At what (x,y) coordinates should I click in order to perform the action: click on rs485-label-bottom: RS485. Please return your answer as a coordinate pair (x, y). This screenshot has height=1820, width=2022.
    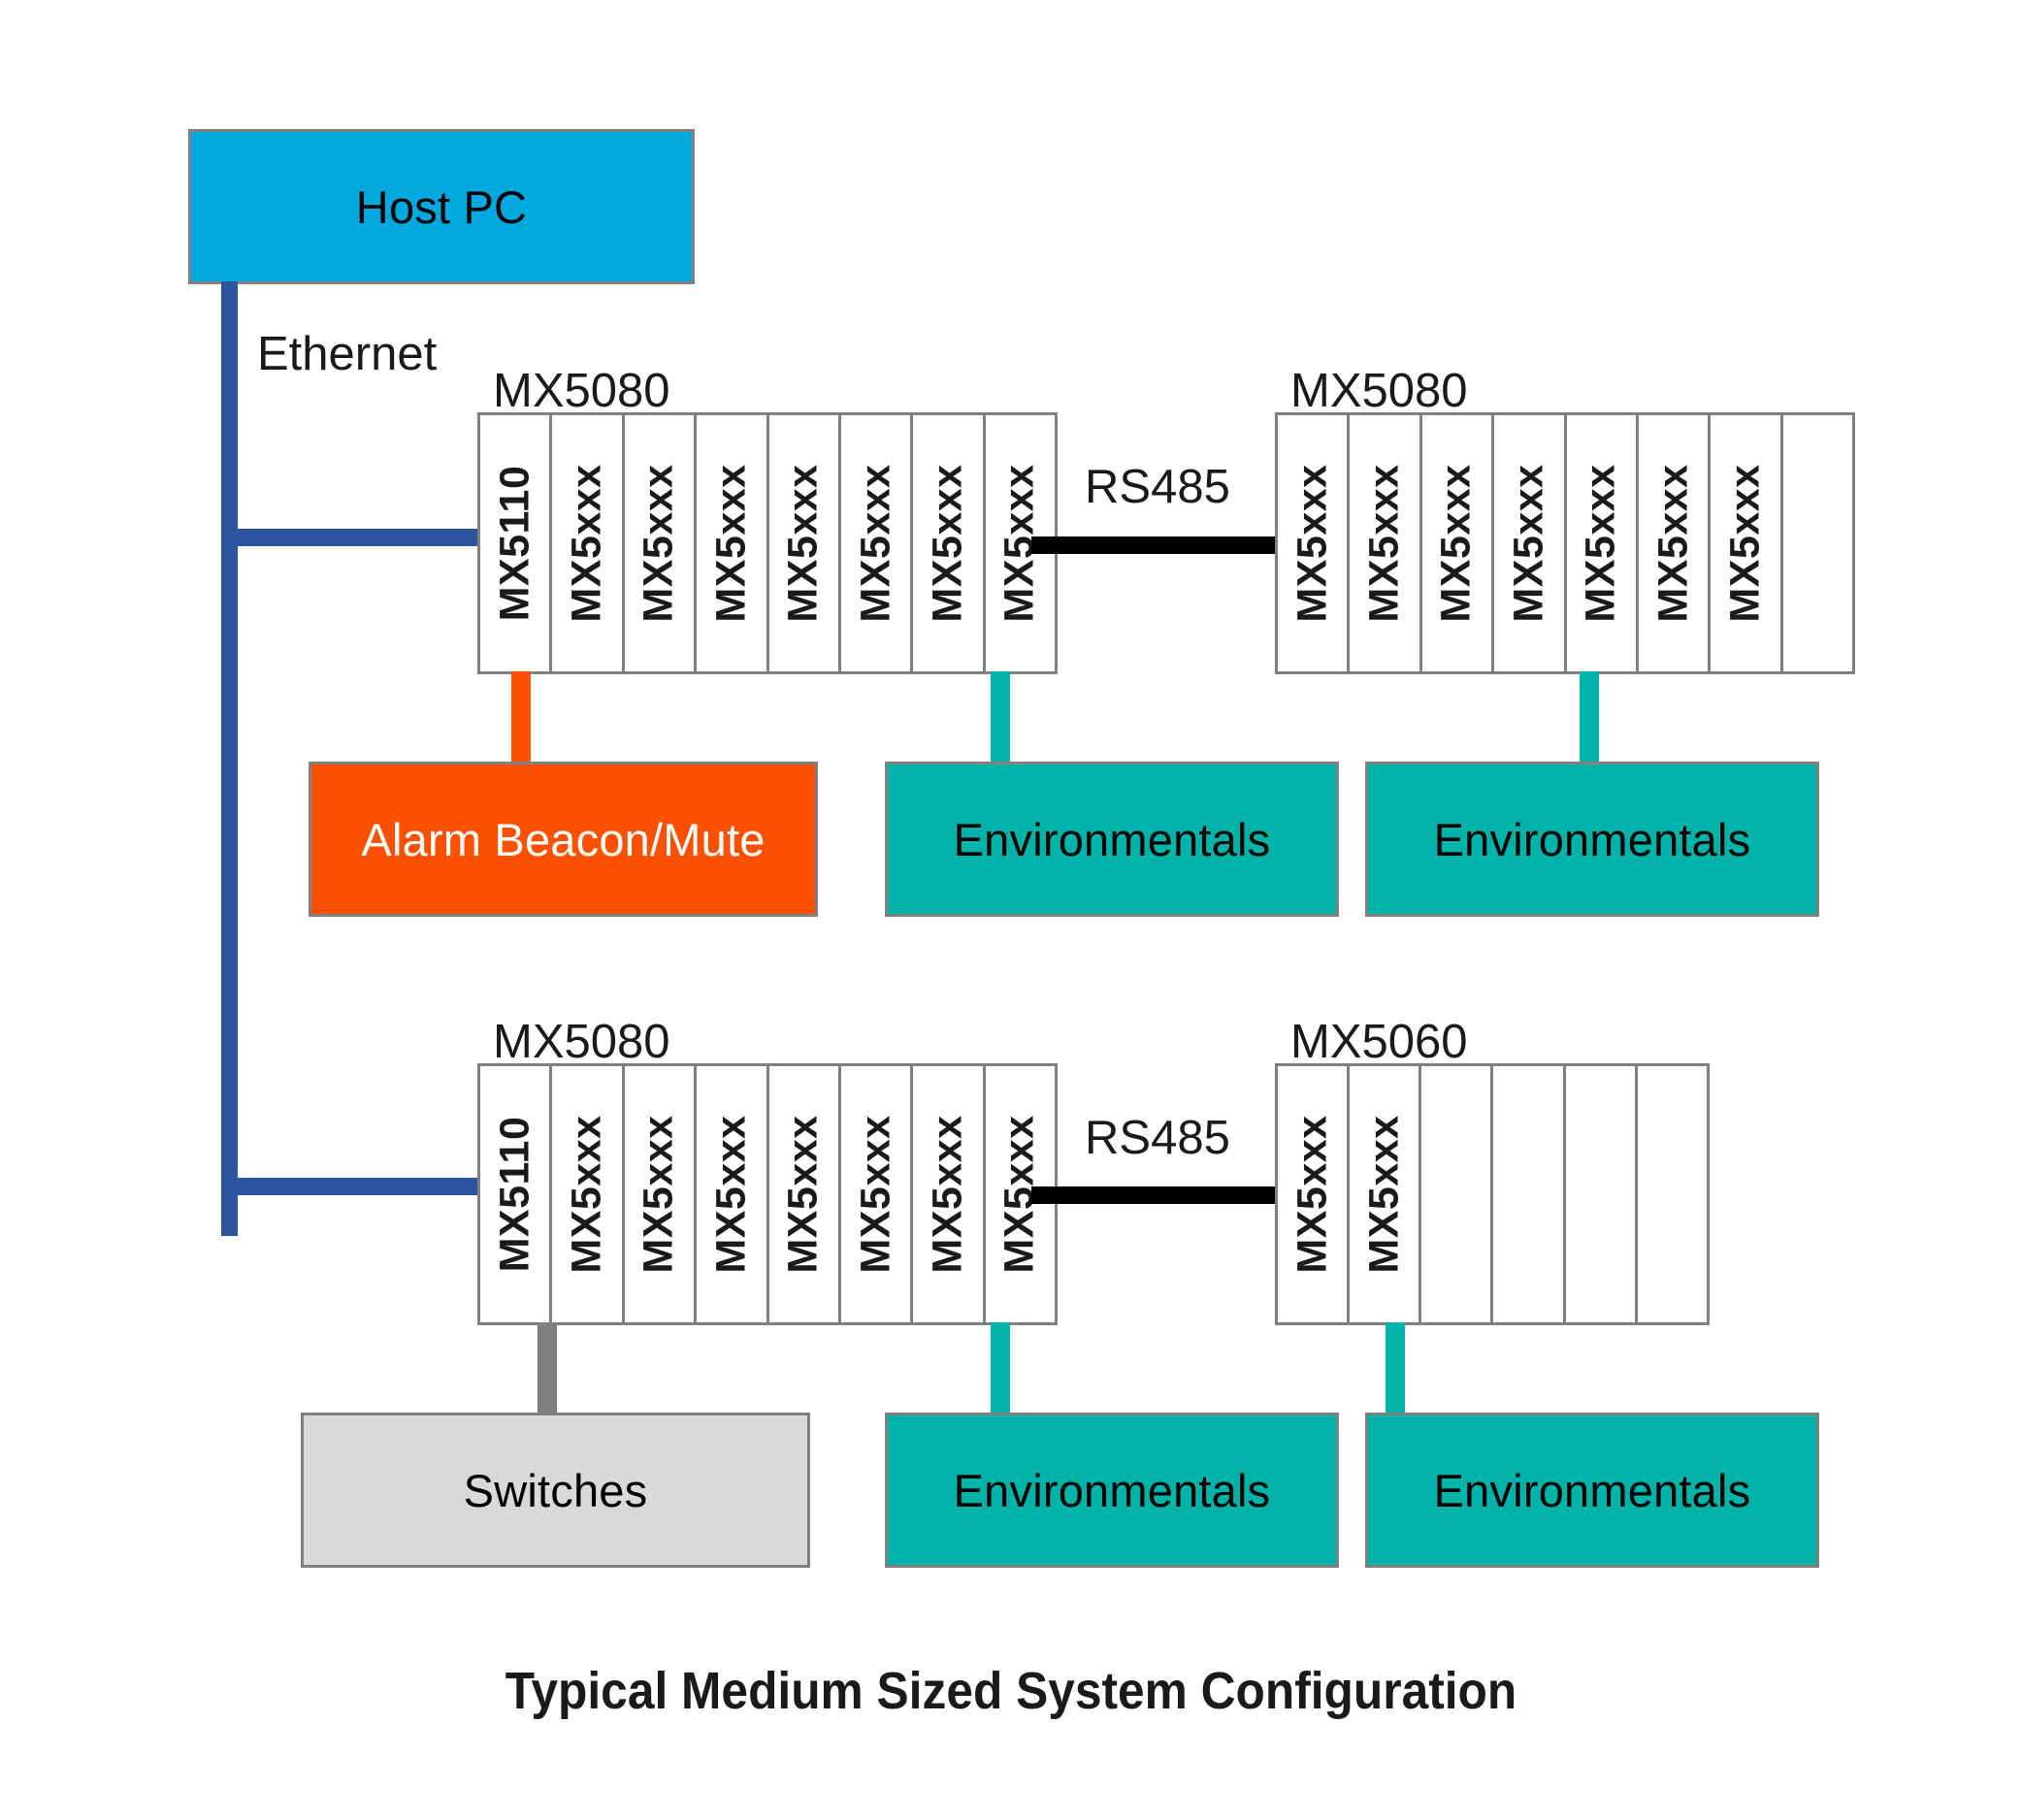
    Looking at the image, I should click on (1157, 1138).